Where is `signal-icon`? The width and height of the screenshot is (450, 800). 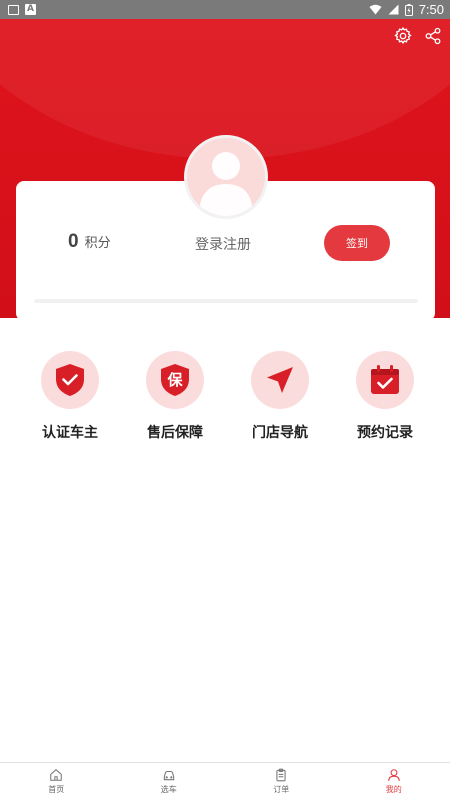 signal-icon is located at coordinates (393, 9).